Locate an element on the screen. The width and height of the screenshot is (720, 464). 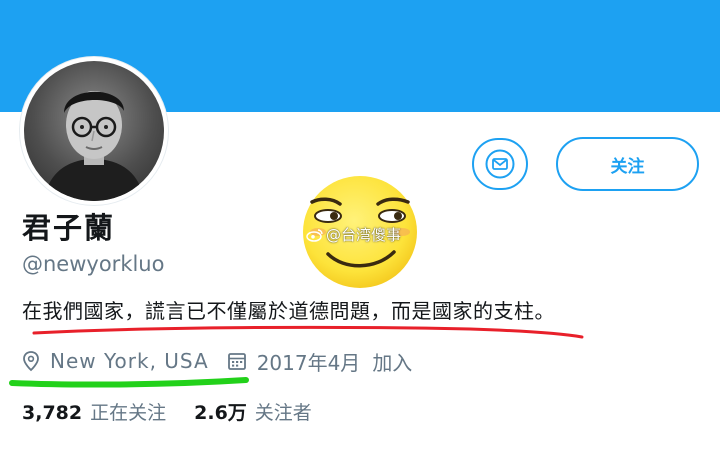
green-underline-annotation is located at coordinates (129, 382).